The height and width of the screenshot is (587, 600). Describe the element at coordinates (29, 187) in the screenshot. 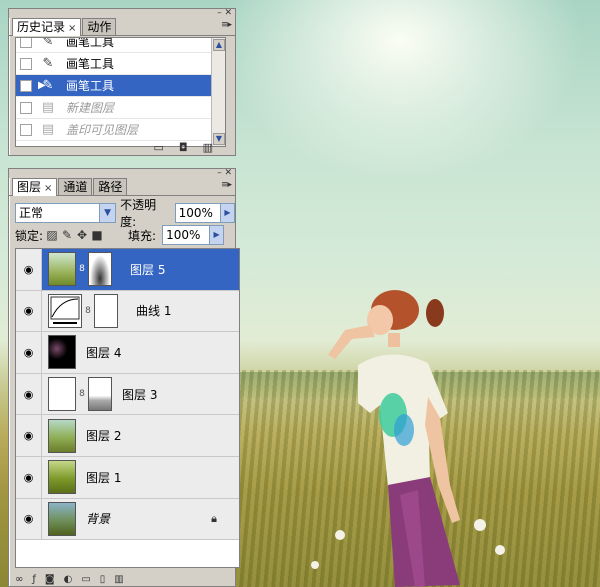

I see `tab-layers-label: 图层` at that location.